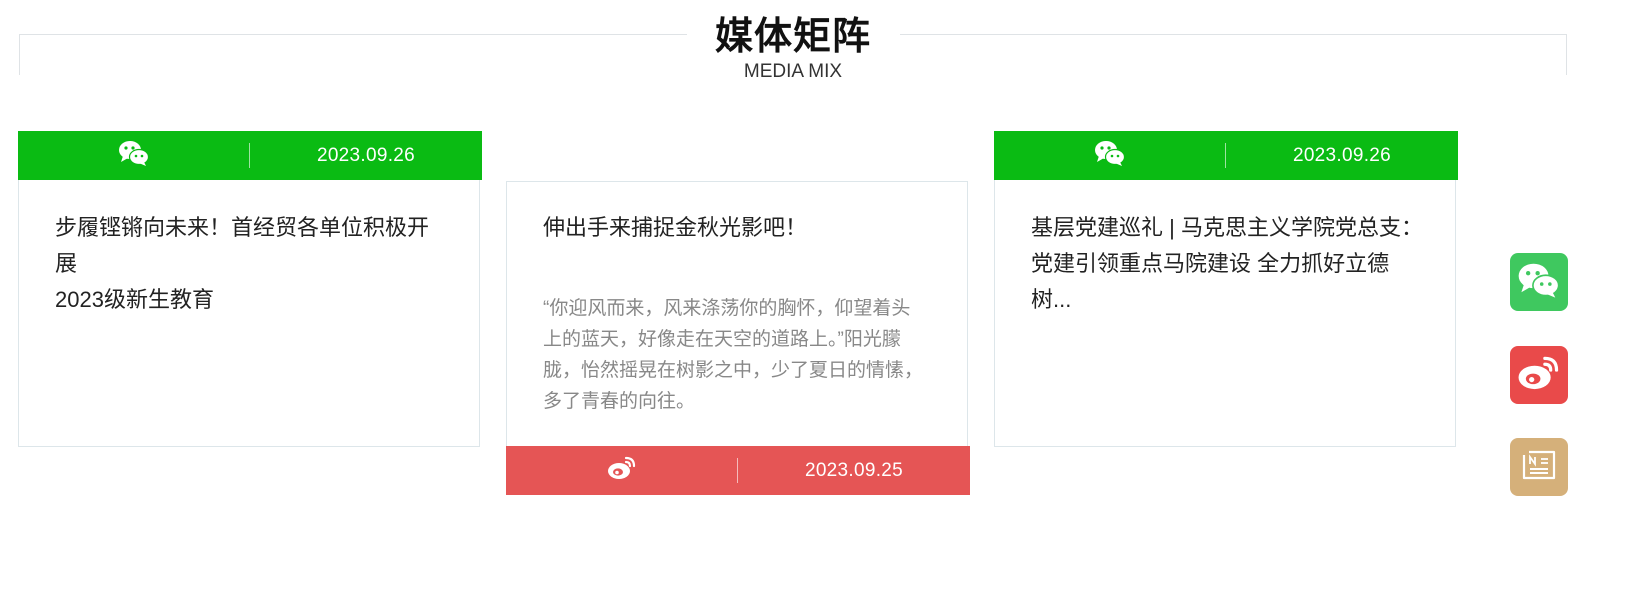 Image resolution: width=1645 pixels, height=612 pixels. Describe the element at coordinates (1227, 227) in the screenshot. I see `card-title-line: 基层党建巡礼 | 马克思主义学院党总支：` at that location.